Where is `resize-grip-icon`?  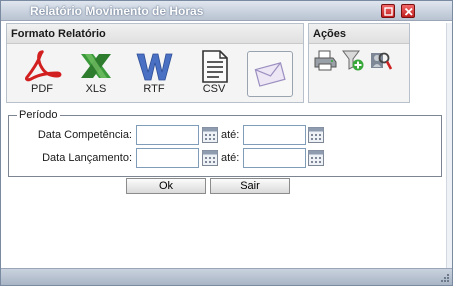 resize-grip-icon is located at coordinates (445, 278).